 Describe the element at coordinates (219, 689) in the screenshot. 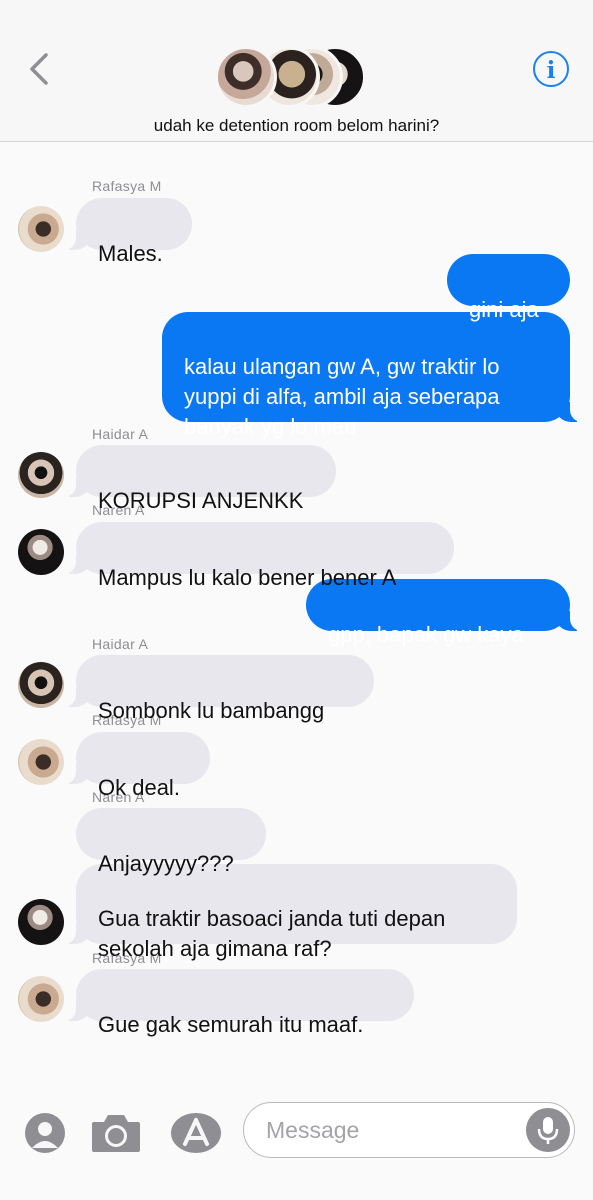

I see `message-bubble-incoming: Sombonk lu bambangg` at that location.